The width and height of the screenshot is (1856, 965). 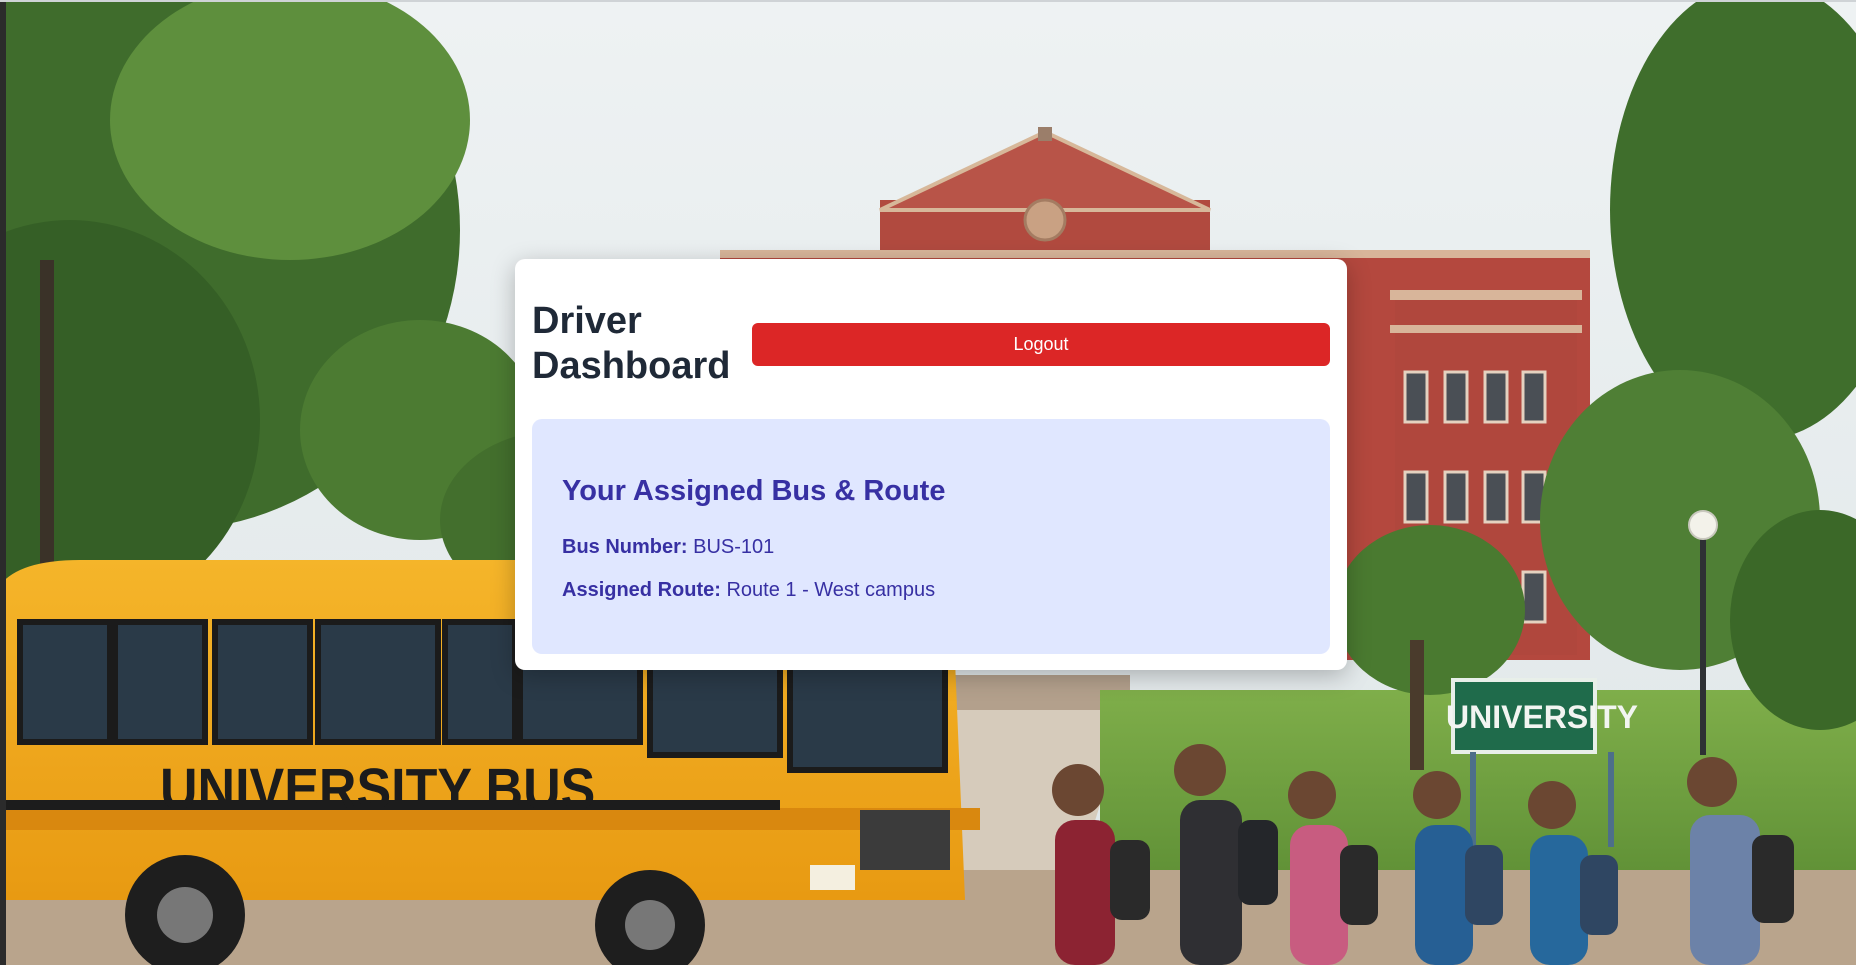 I want to click on window-top-border, so click(x=928, y=1).